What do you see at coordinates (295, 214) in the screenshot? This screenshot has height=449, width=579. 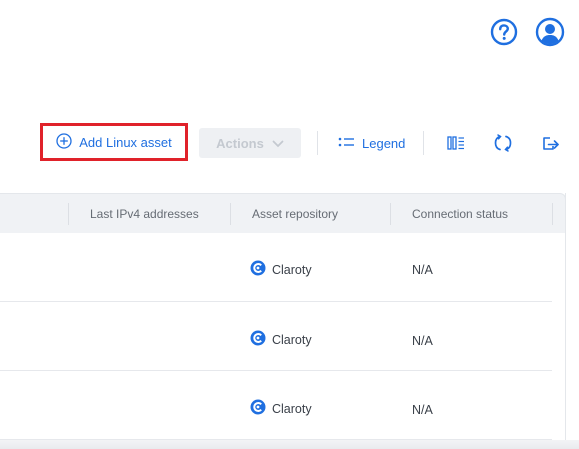 I see `column-header-asset-repository: Asset repository` at bounding box center [295, 214].